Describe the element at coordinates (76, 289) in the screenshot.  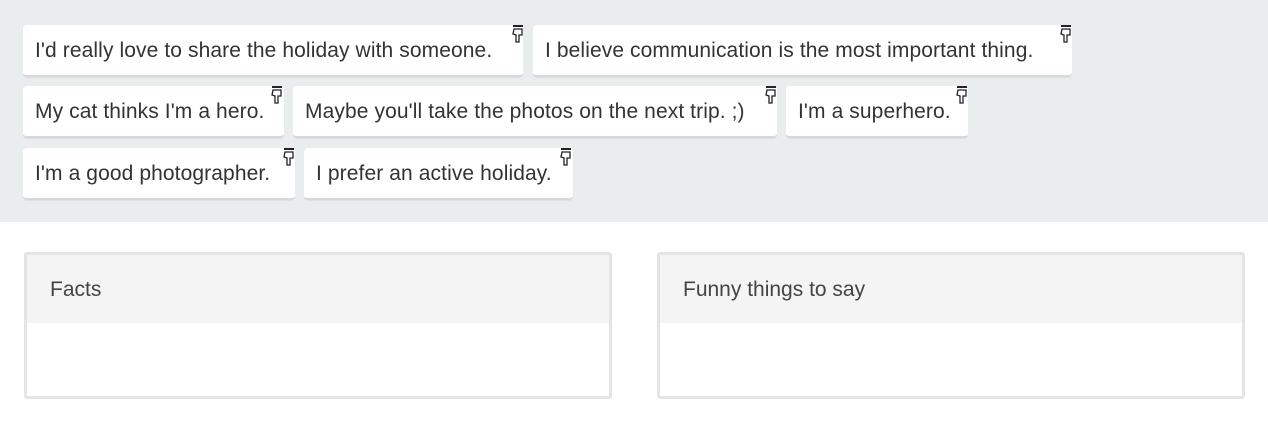
I see `category-title: Facts` at that location.